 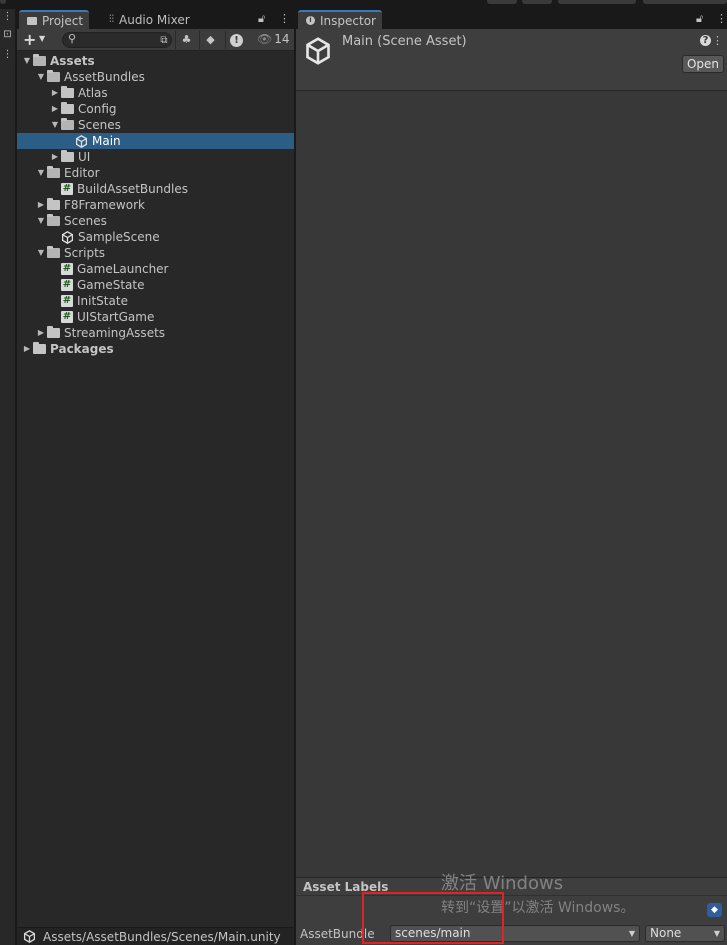 I want to click on info-icon: i, so click(x=310, y=20).